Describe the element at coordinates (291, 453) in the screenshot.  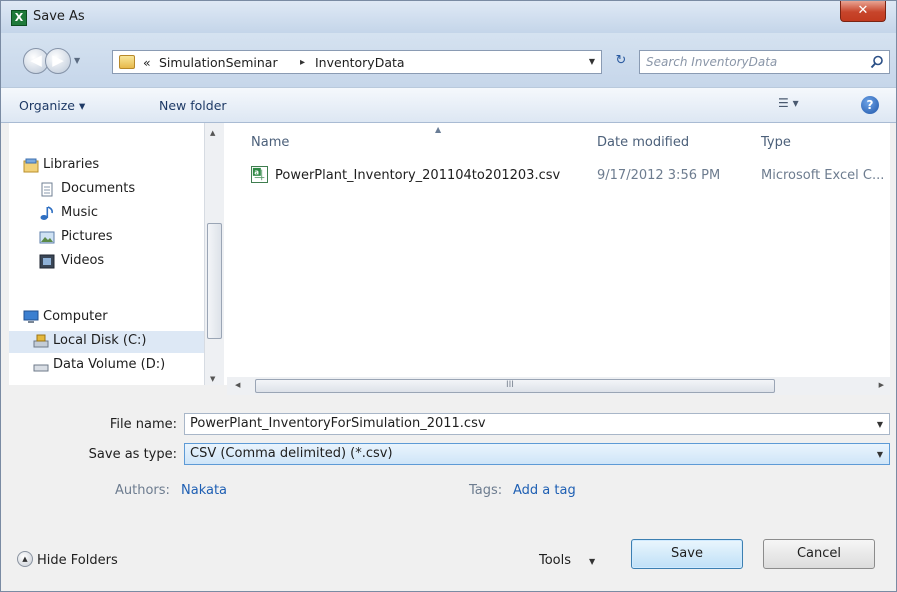
I see `save-as-type-value: CSV (Comma delimited) (*.csv)` at that location.